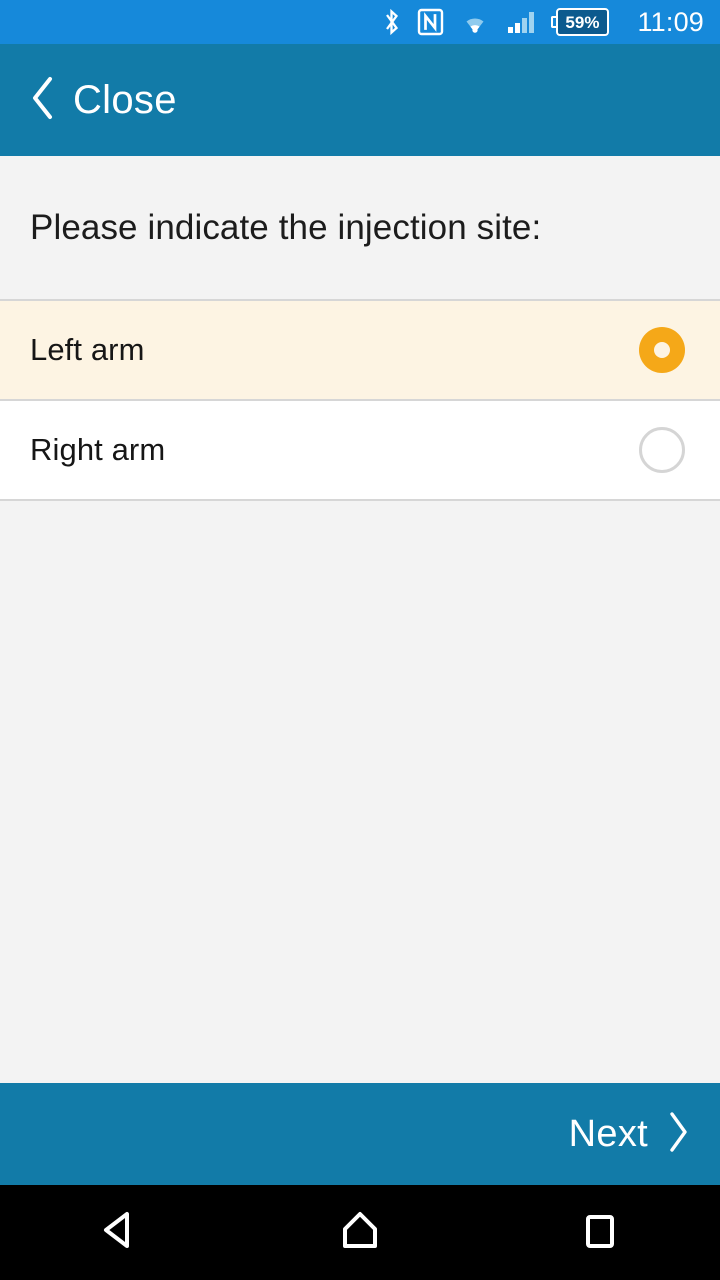  I want to click on footer-bar: Next, so click(360, 1134).